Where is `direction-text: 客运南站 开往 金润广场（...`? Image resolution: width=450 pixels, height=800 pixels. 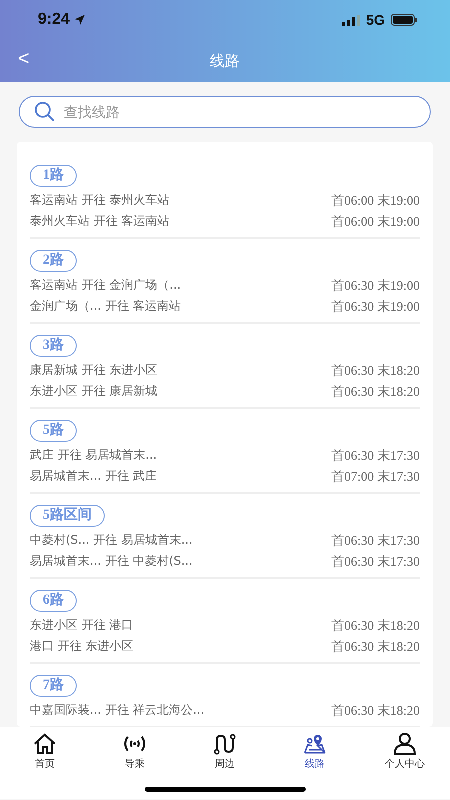
direction-text: 客运南站 开往 金润广场（... is located at coordinates (106, 285).